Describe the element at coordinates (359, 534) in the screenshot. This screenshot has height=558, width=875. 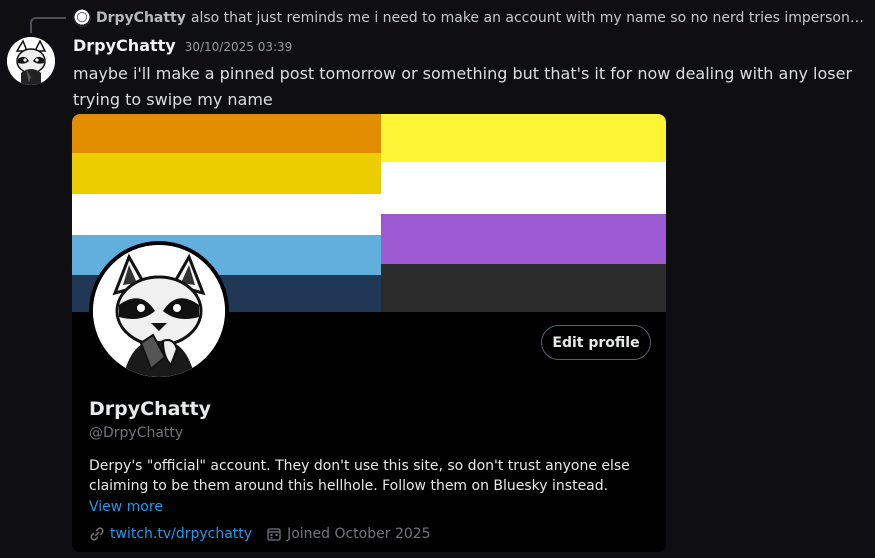
I see `profile-joined-date: Joined October 2025` at that location.